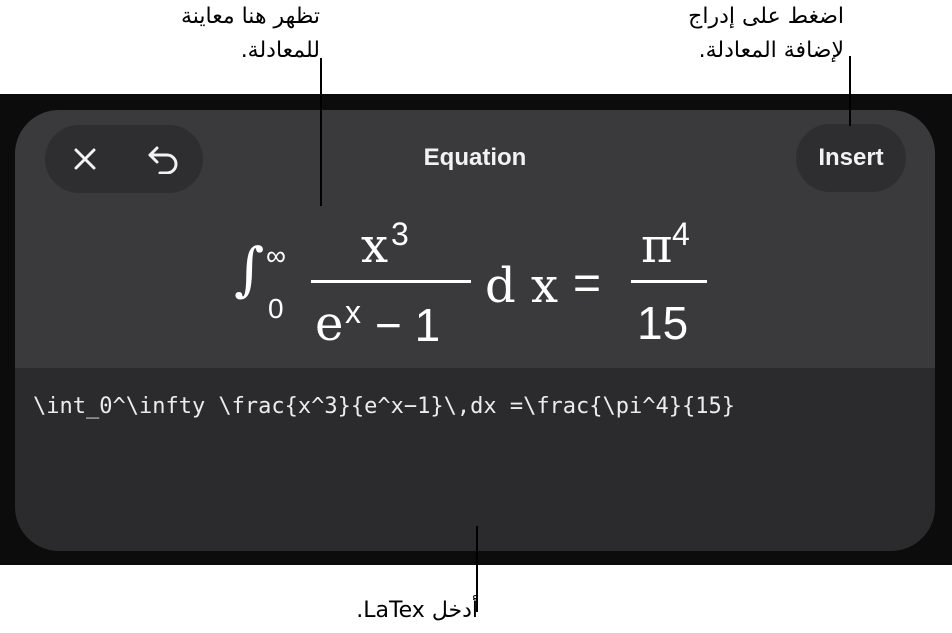 The image size is (952, 633). Describe the element at coordinates (850, 91) in the screenshot. I see `leader-line-insert` at that location.